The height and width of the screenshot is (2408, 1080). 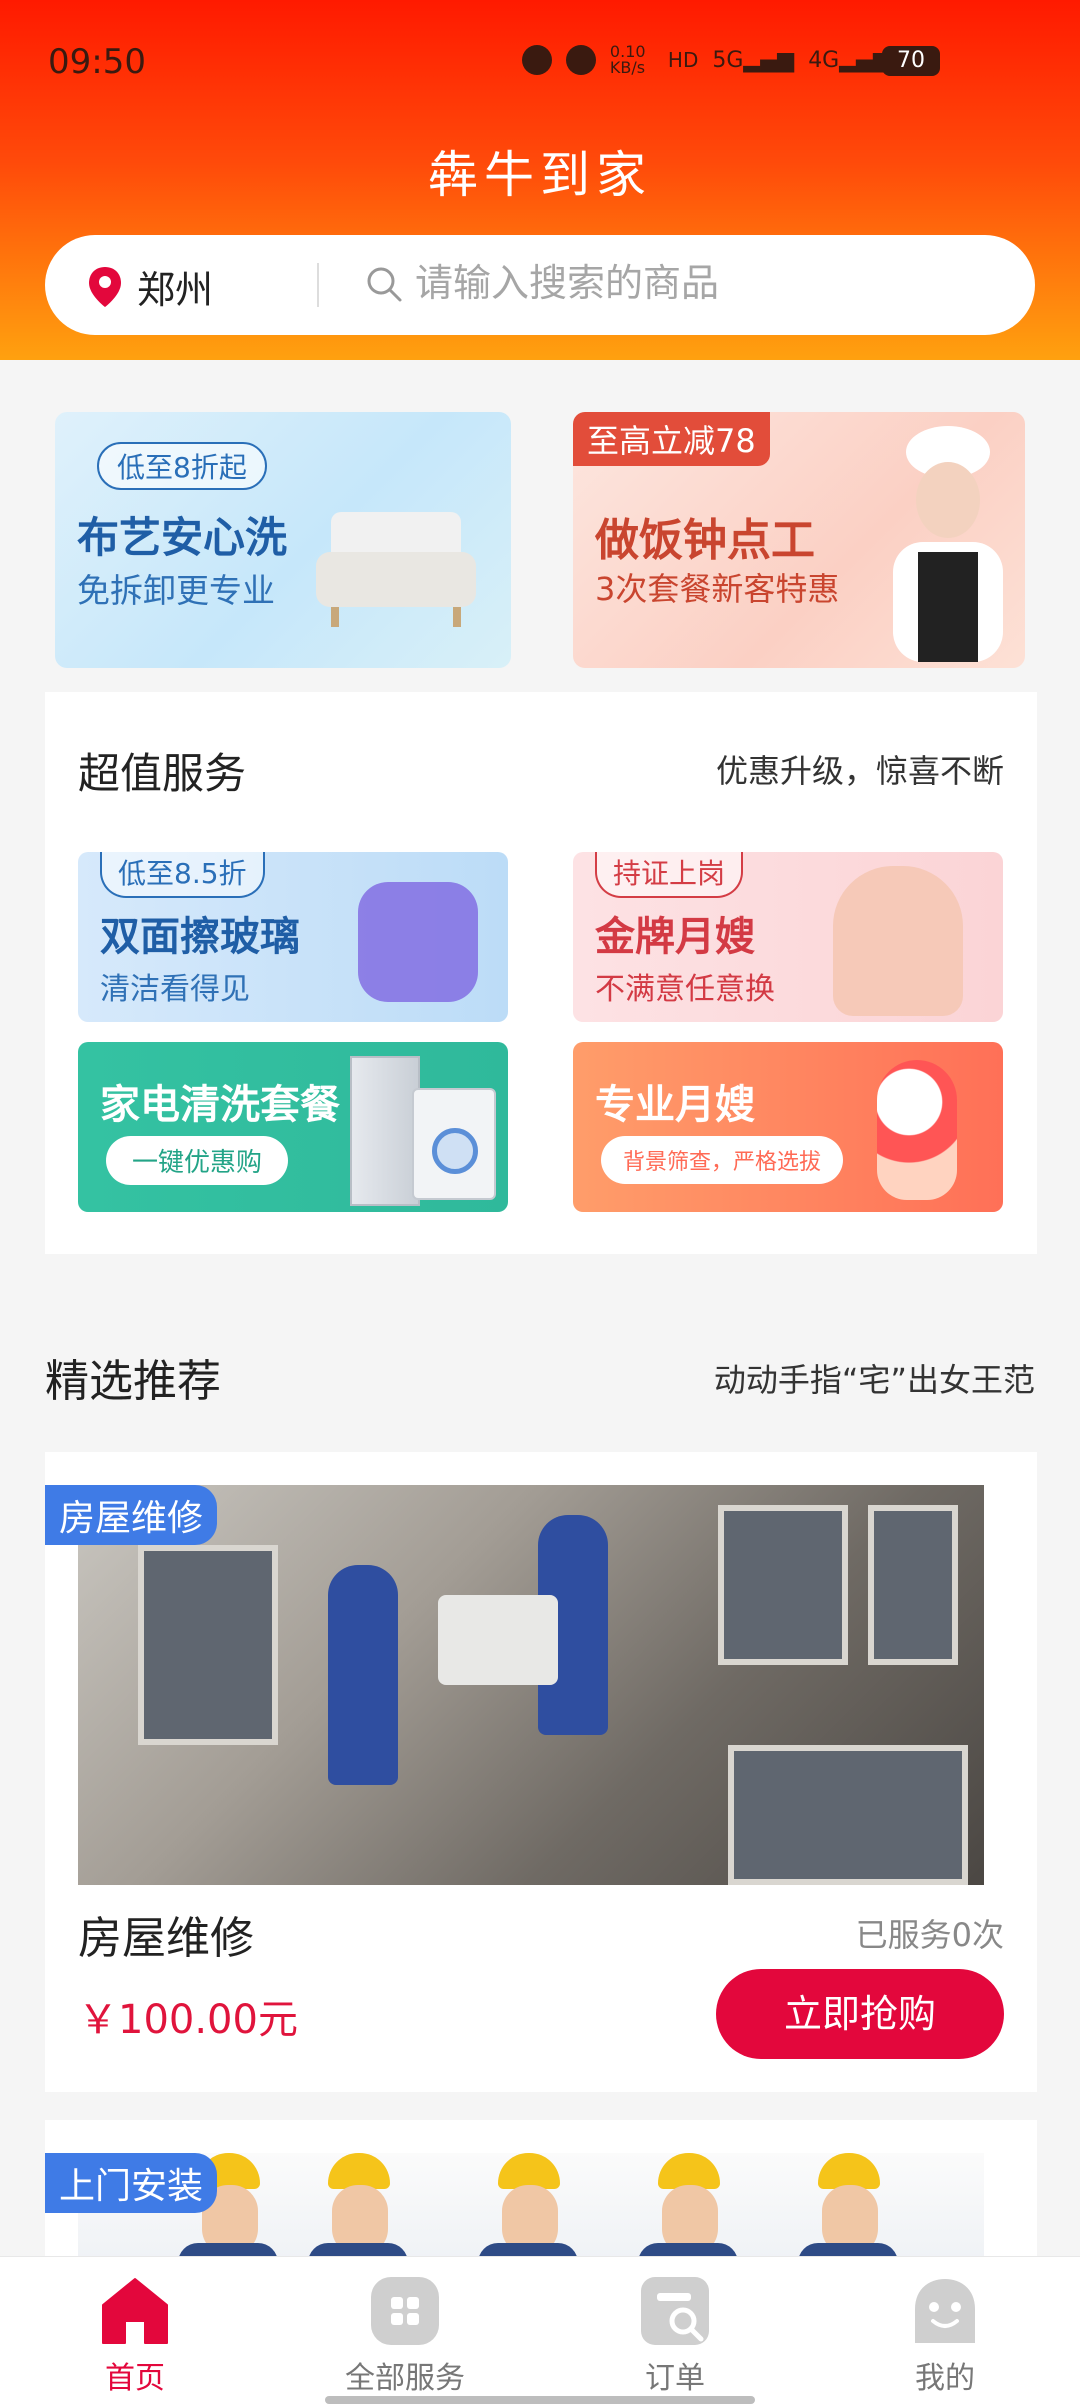 What do you see at coordinates (162, 773) in the screenshot?
I see `section-title: 超值服务` at bounding box center [162, 773].